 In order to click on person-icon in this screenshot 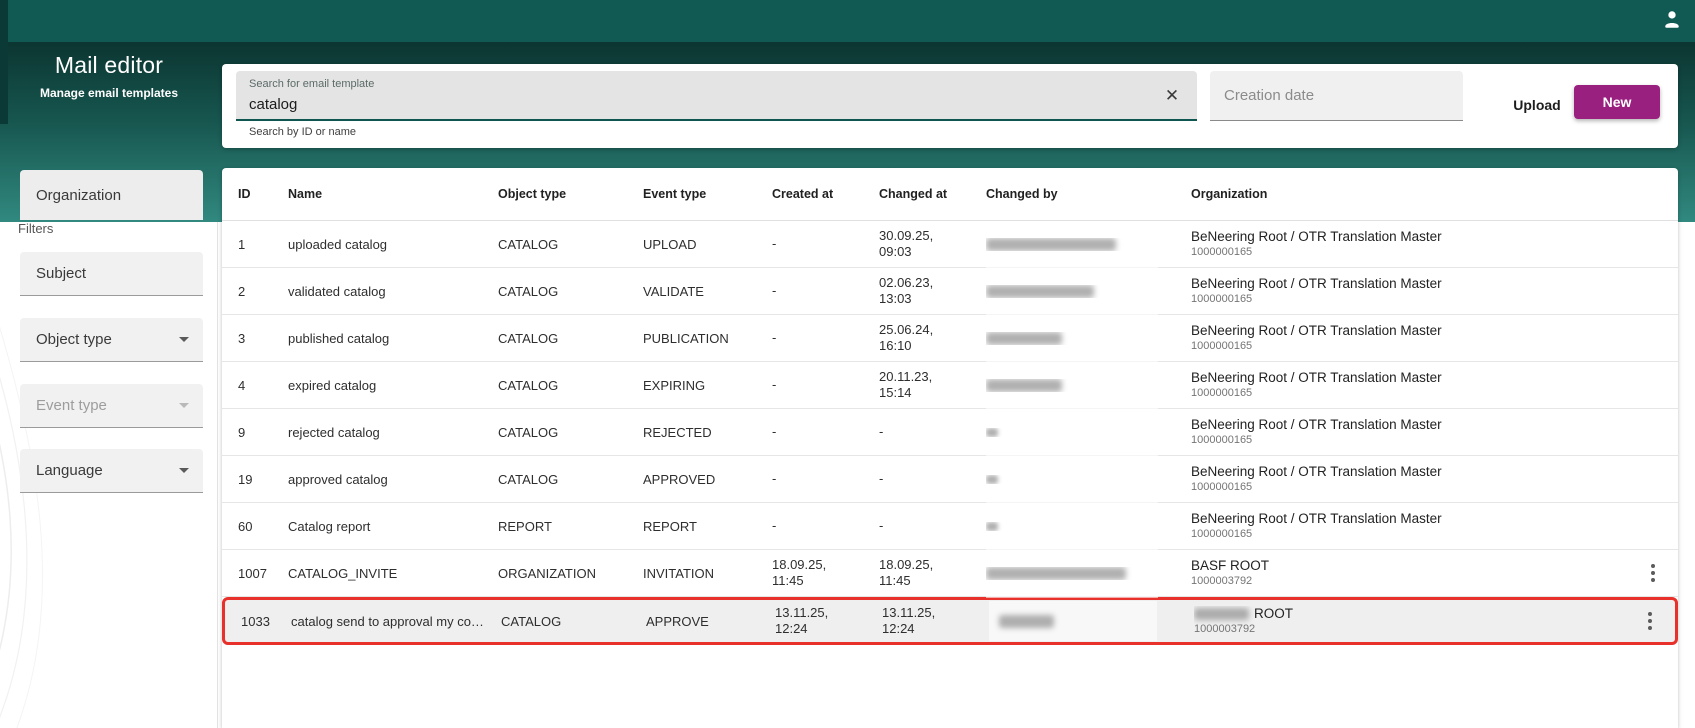, I will do `click(1672, 21)`.